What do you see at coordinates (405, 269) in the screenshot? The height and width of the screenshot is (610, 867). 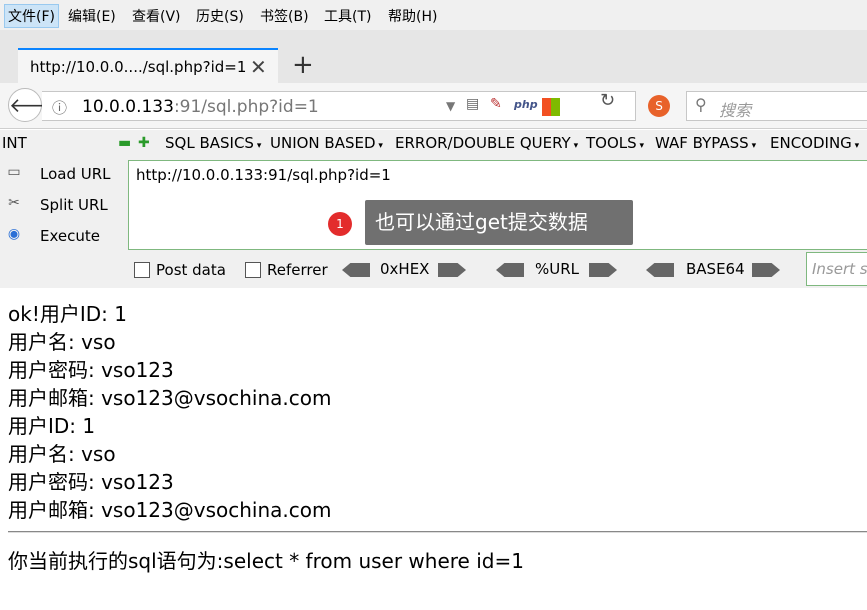 I see `hex-label: 0xHEX` at bounding box center [405, 269].